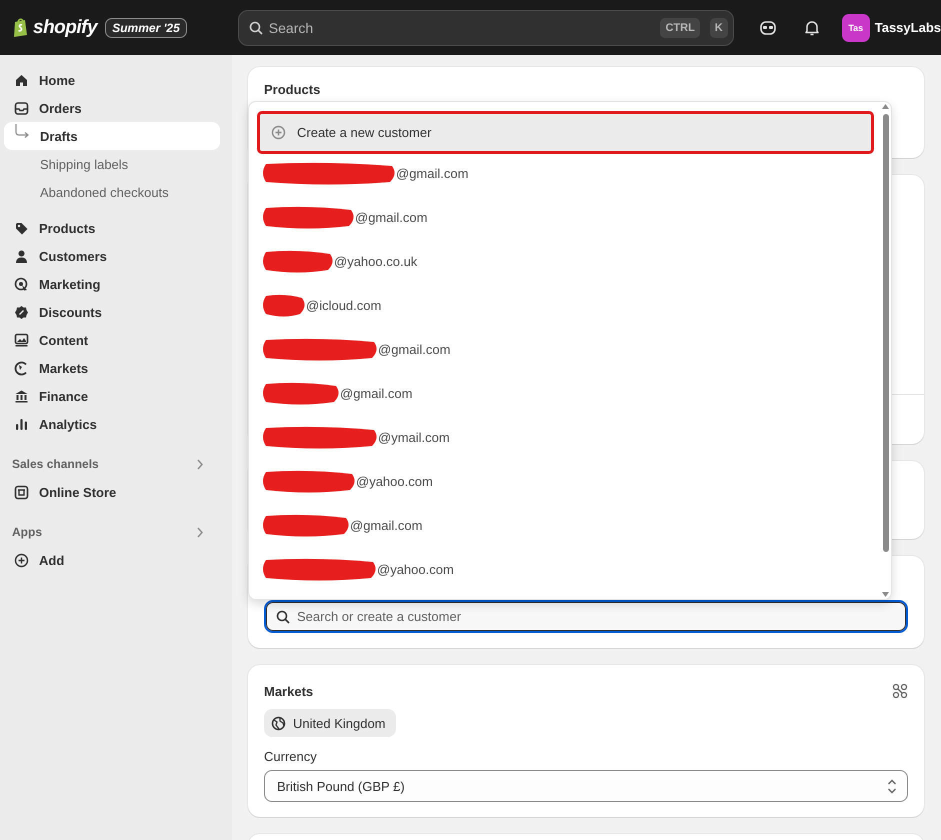  I want to click on scrollbar-thumb, so click(886, 333).